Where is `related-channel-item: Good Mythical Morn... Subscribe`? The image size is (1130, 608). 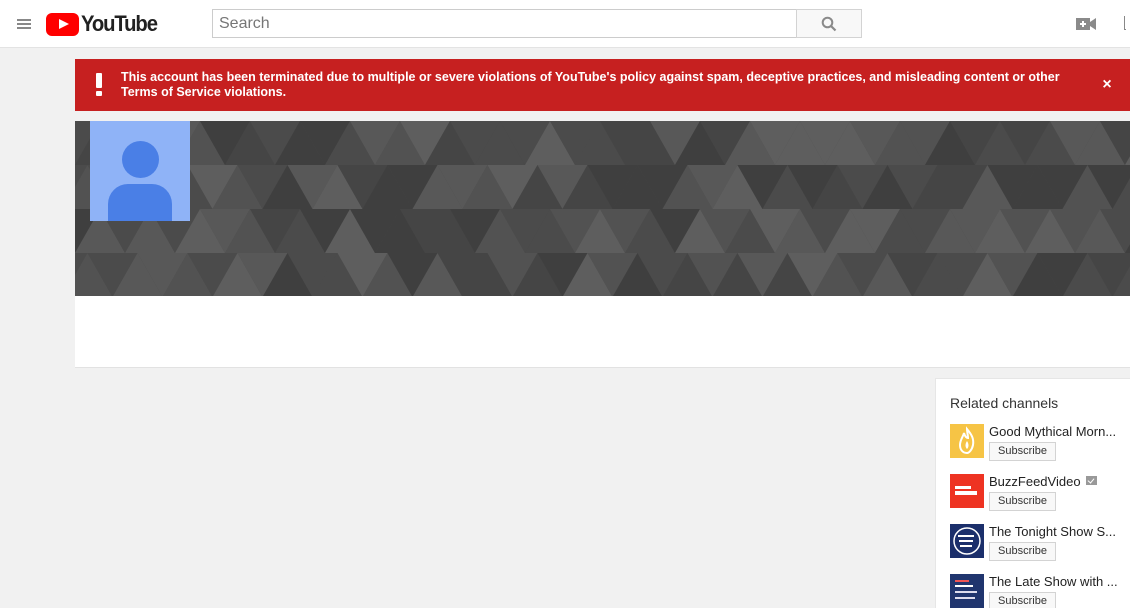 related-channel-item: Good Mythical Morn... Subscribe is located at coordinates (1040, 444).